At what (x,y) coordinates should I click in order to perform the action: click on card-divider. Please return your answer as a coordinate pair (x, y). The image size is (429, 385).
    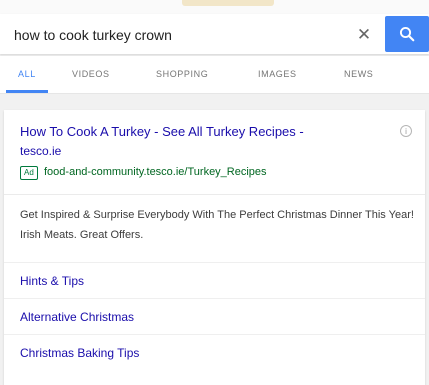
    Looking at the image, I should click on (214, 194).